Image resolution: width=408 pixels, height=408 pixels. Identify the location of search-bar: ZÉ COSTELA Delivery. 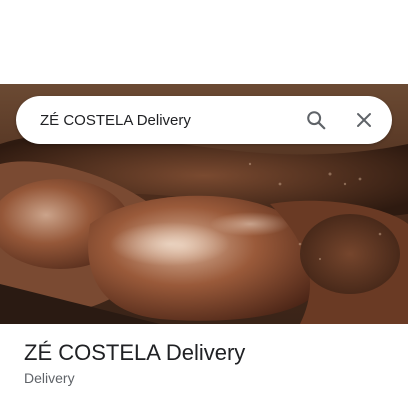
(204, 120).